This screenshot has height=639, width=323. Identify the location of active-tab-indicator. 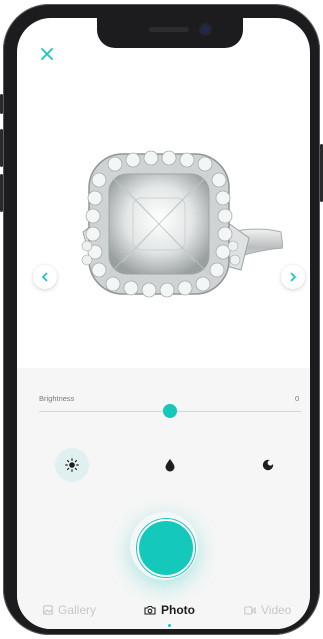
(169, 625).